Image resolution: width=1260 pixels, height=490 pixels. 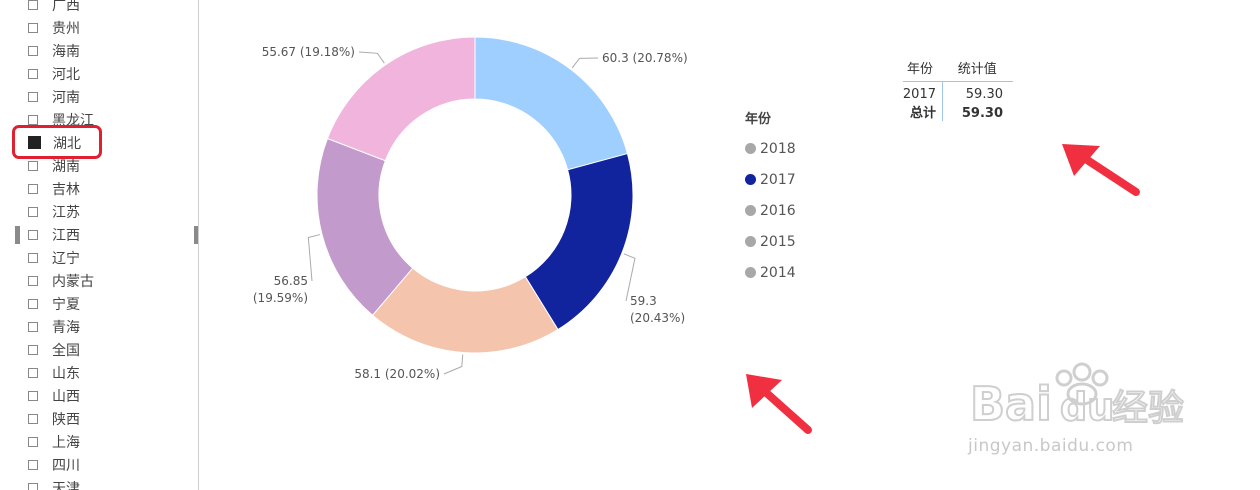 I want to click on data-label: 60.3 (20.78%), so click(x=645, y=58).